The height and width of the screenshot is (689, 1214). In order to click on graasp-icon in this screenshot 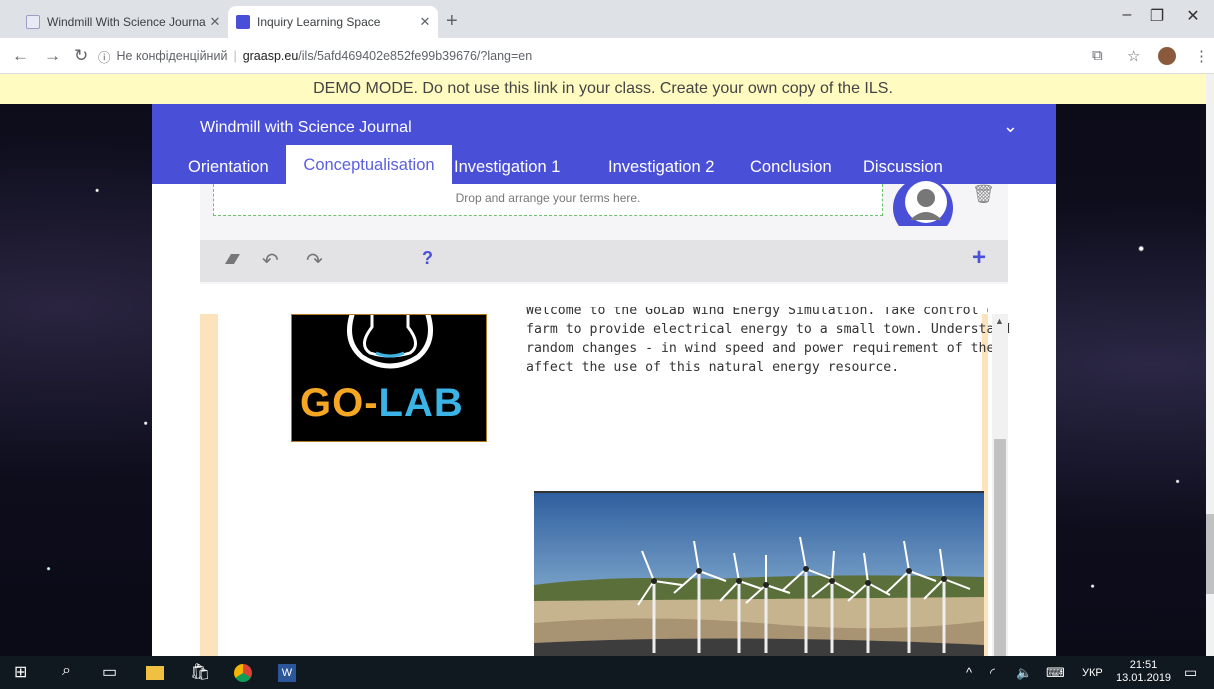, I will do `click(243, 22)`.